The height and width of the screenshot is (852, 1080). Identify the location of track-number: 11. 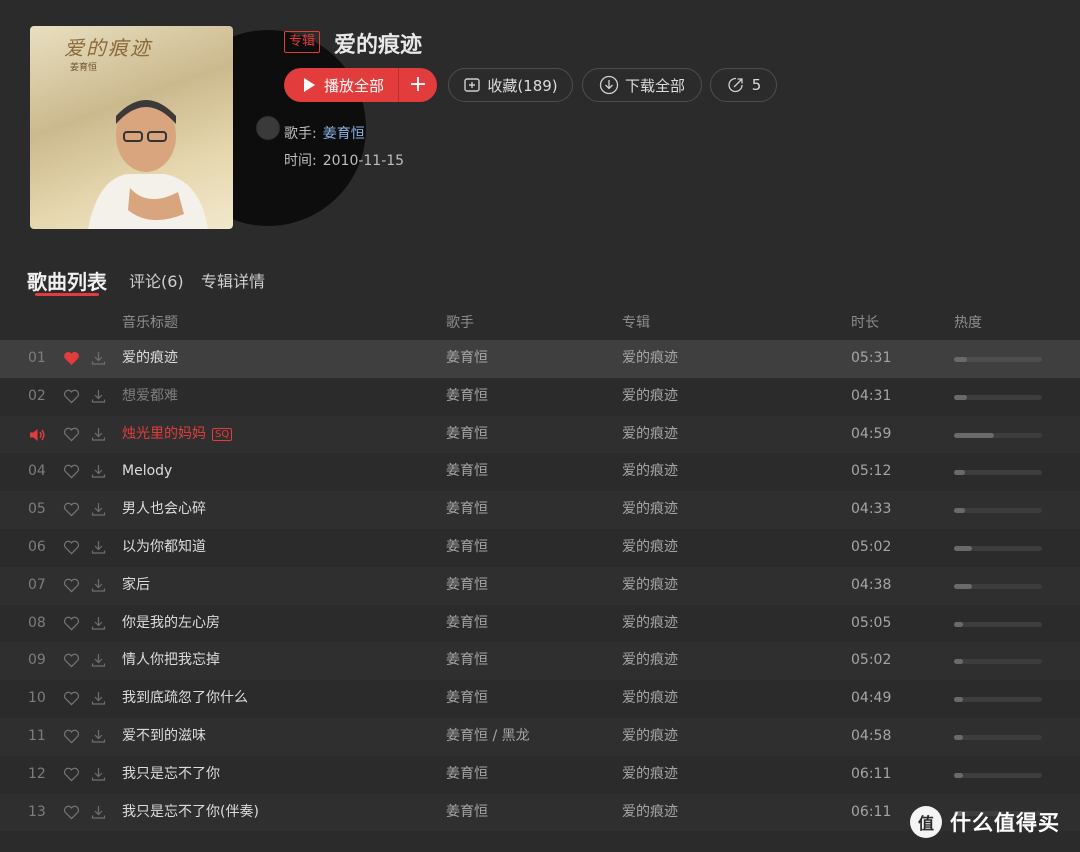
(37, 735).